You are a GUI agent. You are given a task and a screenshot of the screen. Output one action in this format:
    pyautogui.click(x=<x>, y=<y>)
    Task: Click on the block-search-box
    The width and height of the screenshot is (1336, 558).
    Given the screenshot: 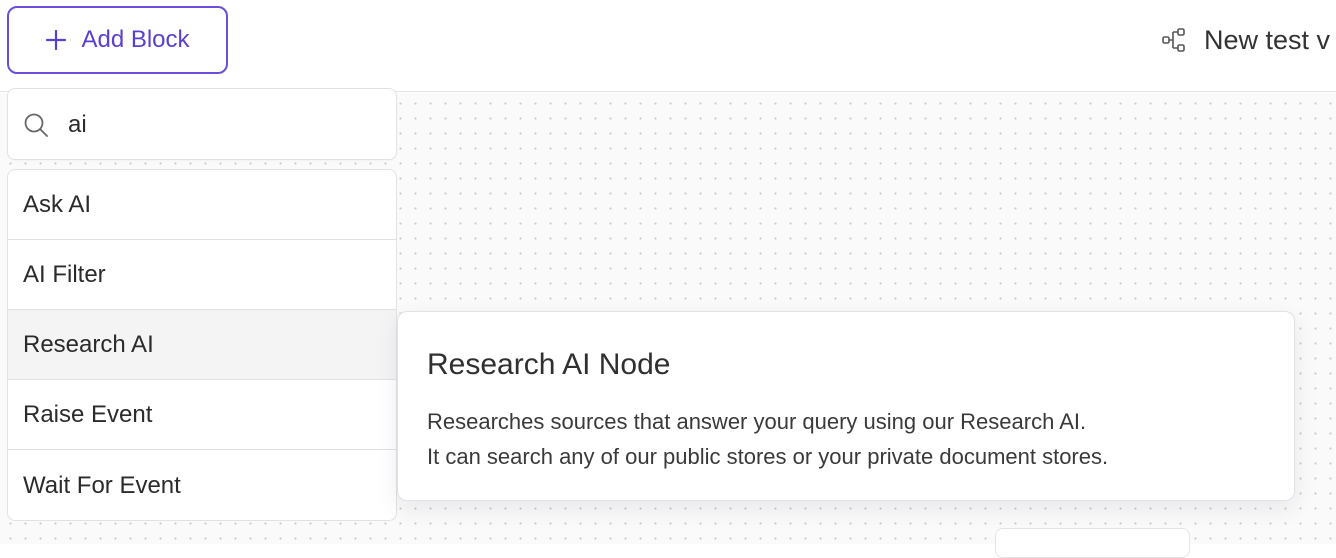 What is the action you would take?
    pyautogui.click(x=202, y=124)
    